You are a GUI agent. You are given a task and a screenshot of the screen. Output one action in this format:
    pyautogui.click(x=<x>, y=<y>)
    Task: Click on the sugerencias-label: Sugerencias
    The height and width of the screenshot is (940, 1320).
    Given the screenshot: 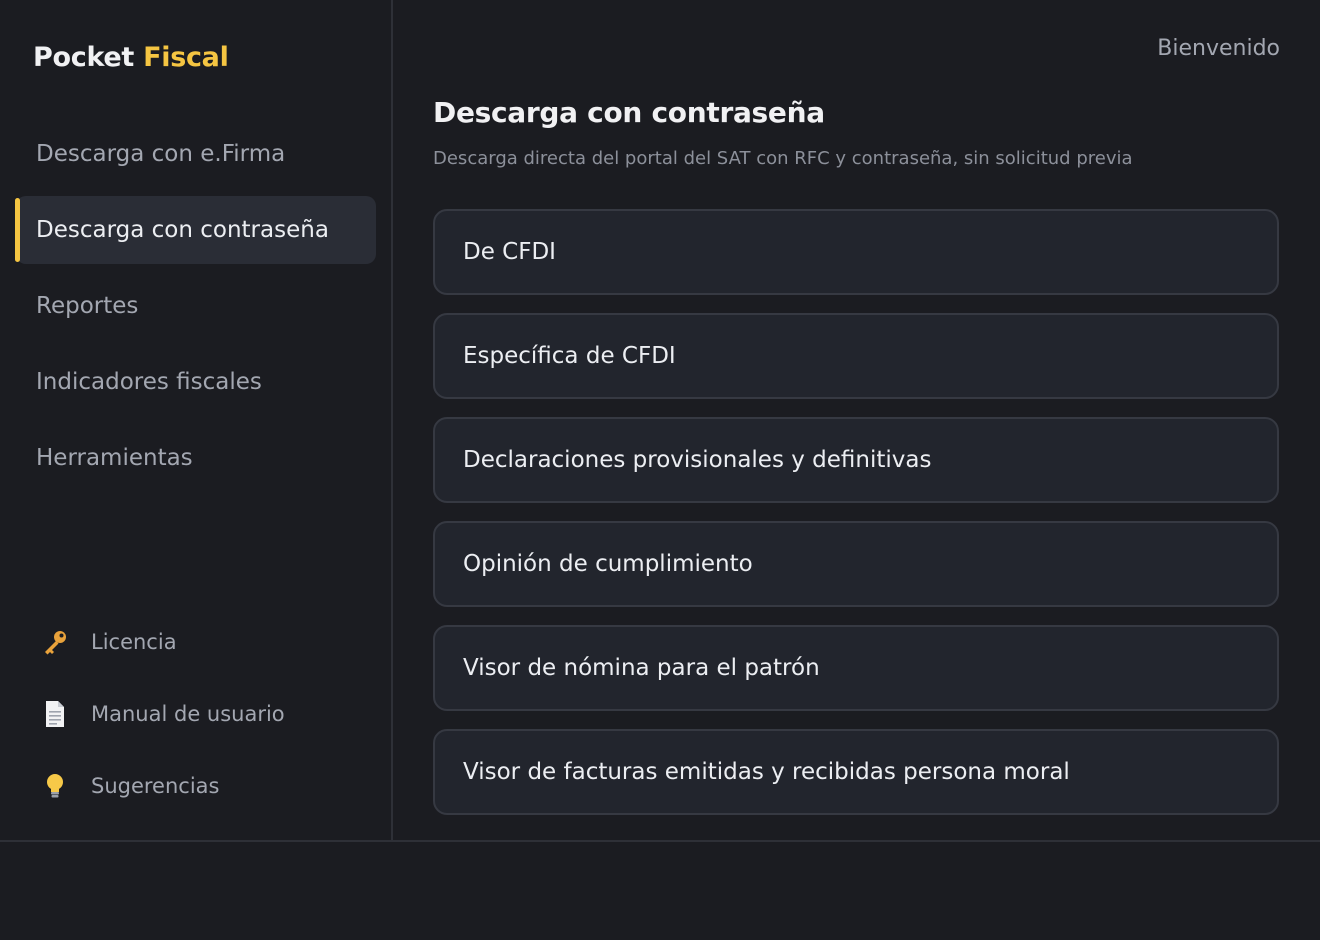 What is the action you would take?
    pyautogui.click(x=155, y=786)
    